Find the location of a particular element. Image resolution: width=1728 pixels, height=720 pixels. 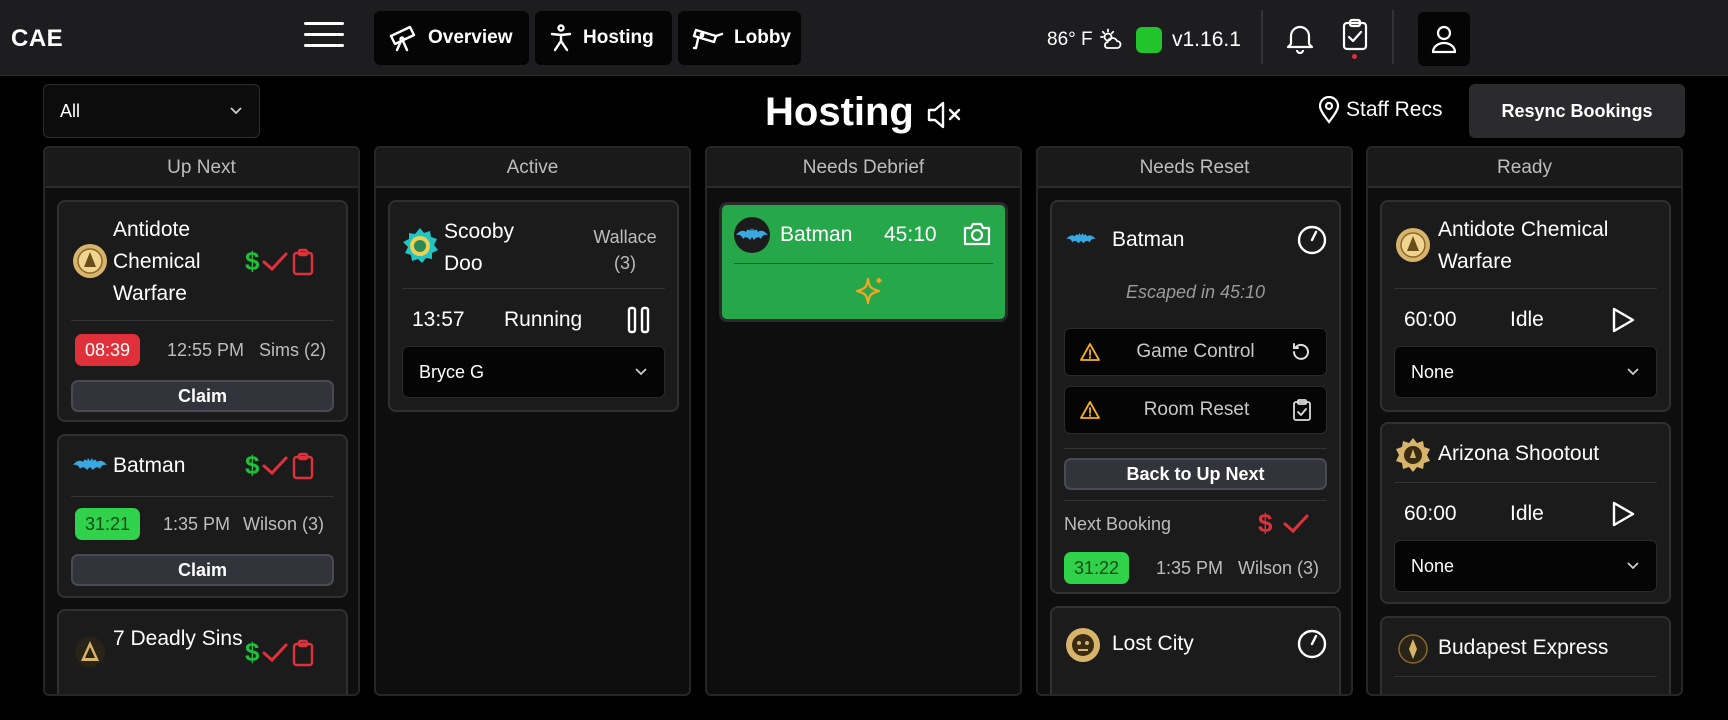

game-timer: 13:57 is located at coordinates (438, 319).